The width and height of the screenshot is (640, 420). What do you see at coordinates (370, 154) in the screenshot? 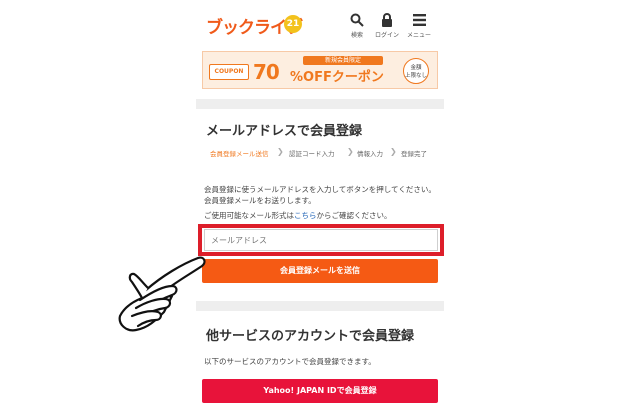
I see `step-info-input: 情報入力` at bounding box center [370, 154].